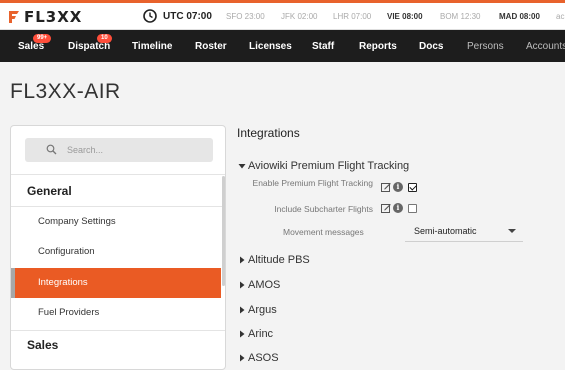 The height and width of the screenshot is (370, 565). What do you see at coordinates (323, 46) in the screenshot?
I see `nav-staff: Staff` at bounding box center [323, 46].